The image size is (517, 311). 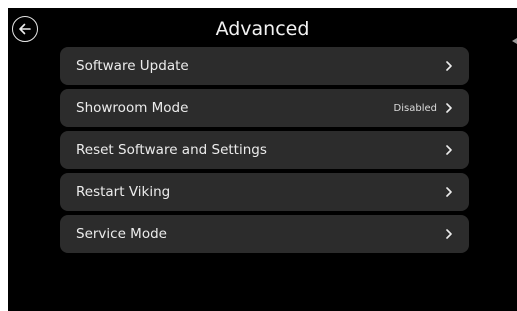 What do you see at coordinates (262, 29) in the screenshot?
I see `page-title: Advanced` at bounding box center [262, 29].